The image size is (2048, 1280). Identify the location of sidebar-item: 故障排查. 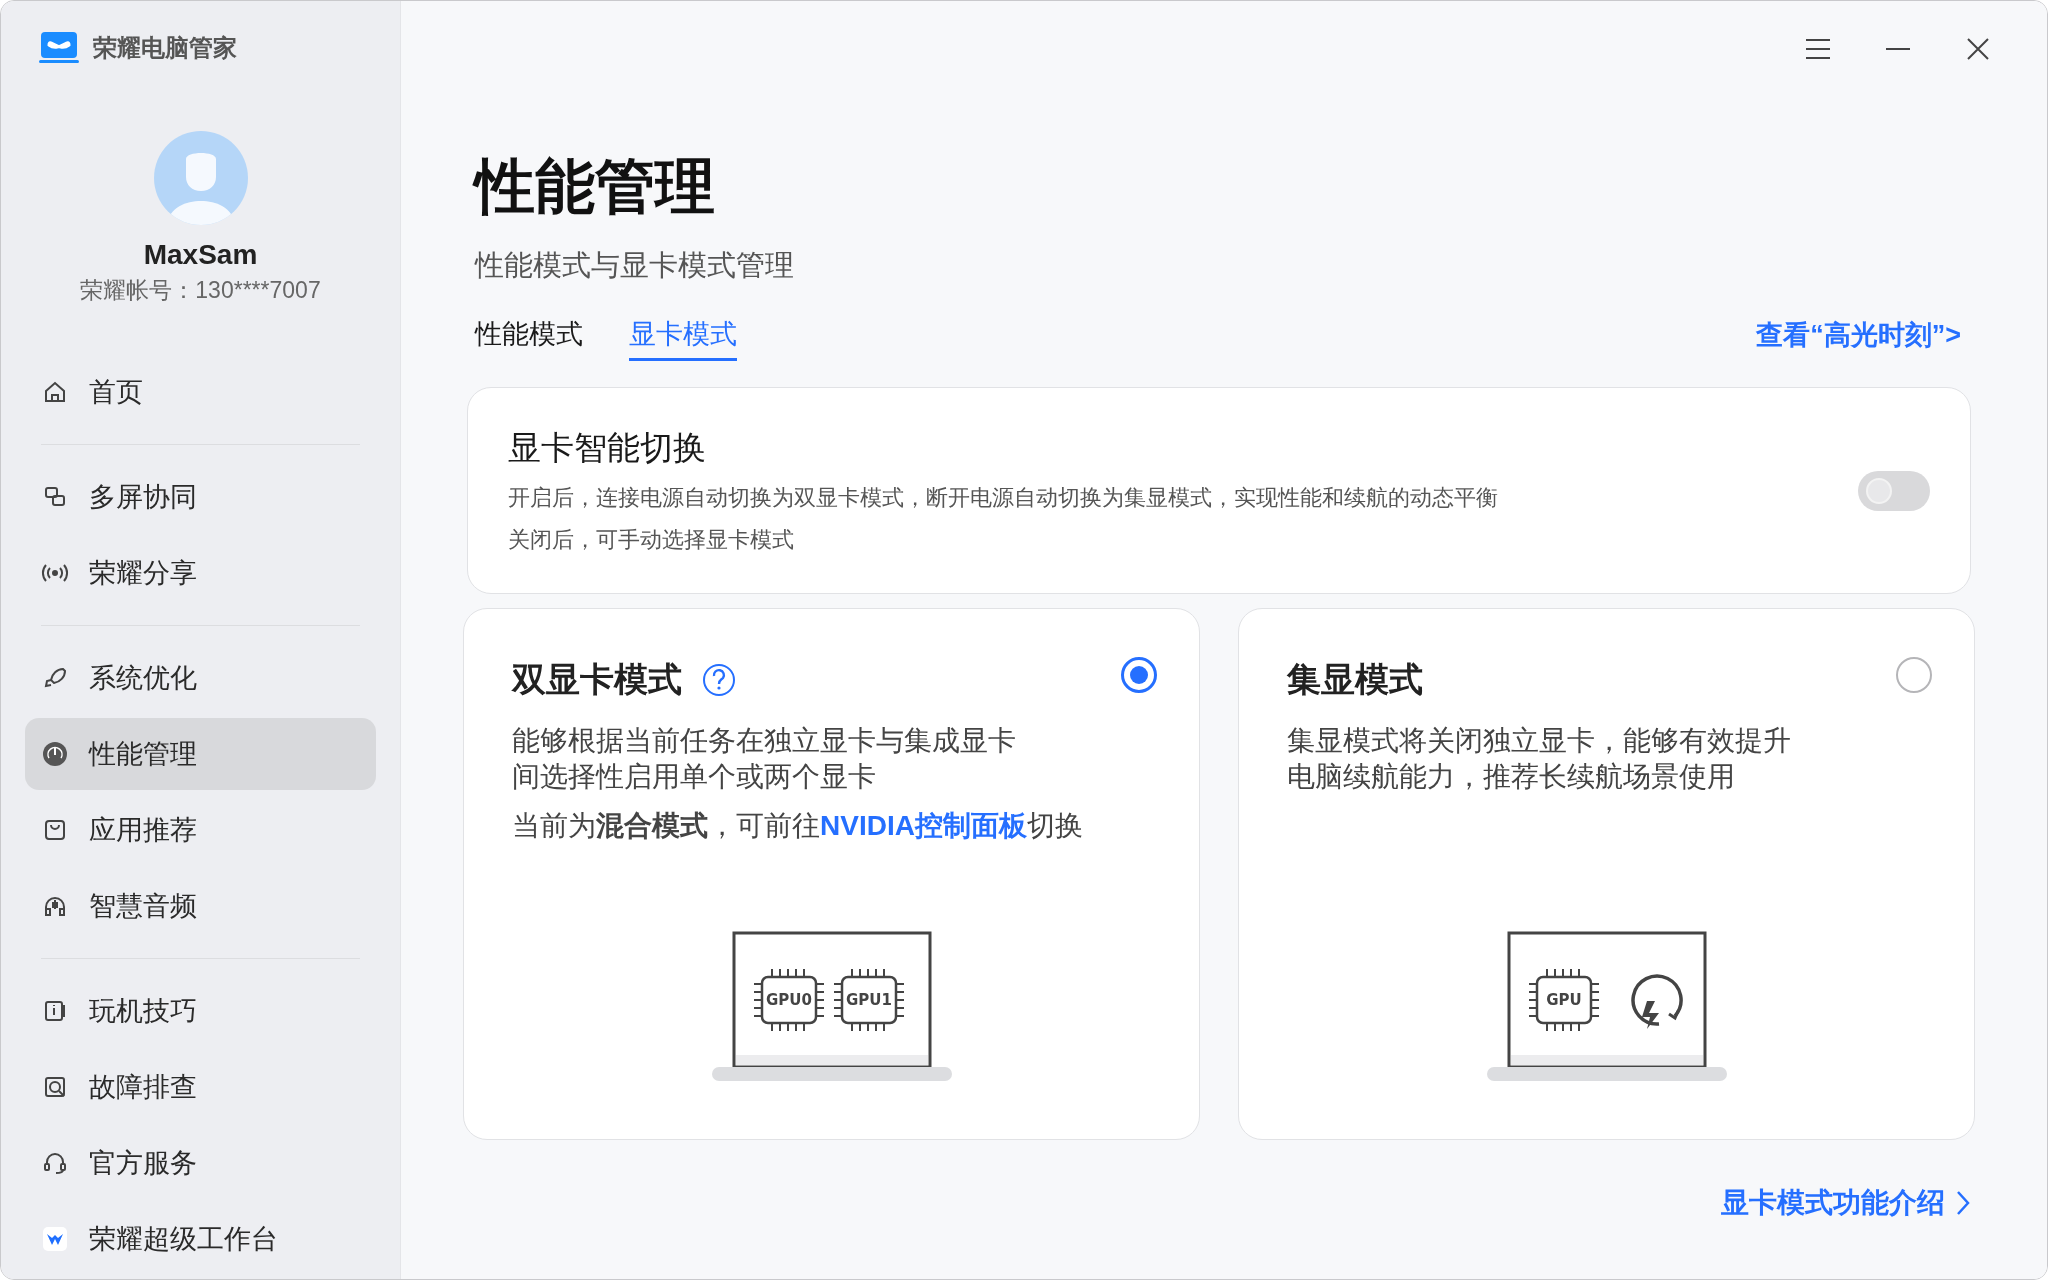
(200, 1087).